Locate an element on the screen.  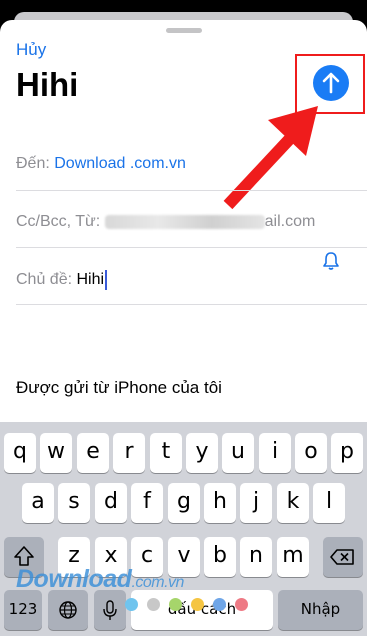
globe-key is located at coordinates (68, 610).